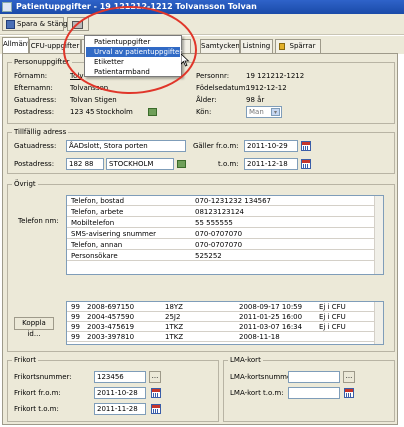 The width and height of the screenshot is (404, 427). What do you see at coordinates (174, 307) in the screenshot?
I see `id-cell-c3: 18YZ` at bounding box center [174, 307].